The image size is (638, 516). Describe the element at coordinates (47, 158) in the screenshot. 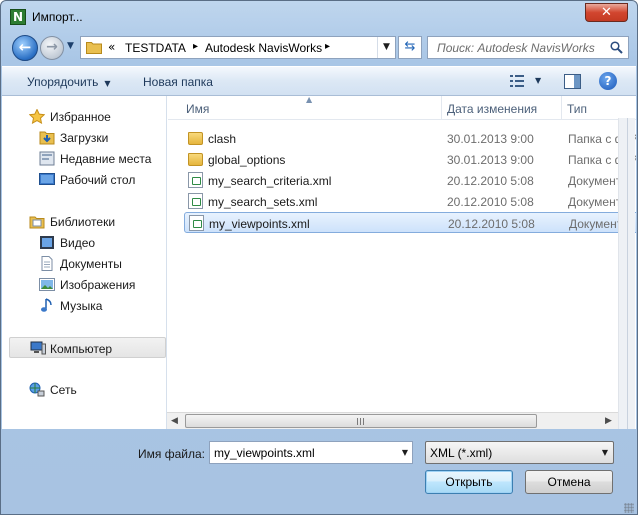

I see `recent-places-icon` at that location.